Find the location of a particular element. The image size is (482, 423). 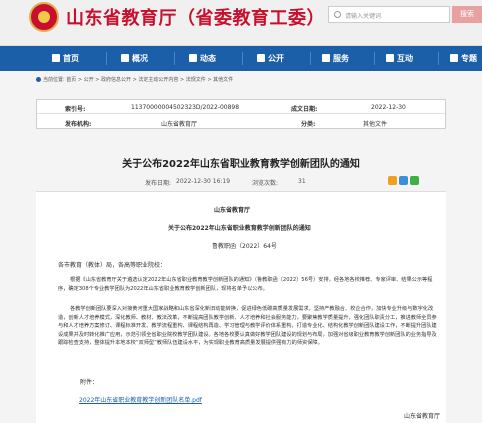

overview-icon is located at coordinates (125, 58).